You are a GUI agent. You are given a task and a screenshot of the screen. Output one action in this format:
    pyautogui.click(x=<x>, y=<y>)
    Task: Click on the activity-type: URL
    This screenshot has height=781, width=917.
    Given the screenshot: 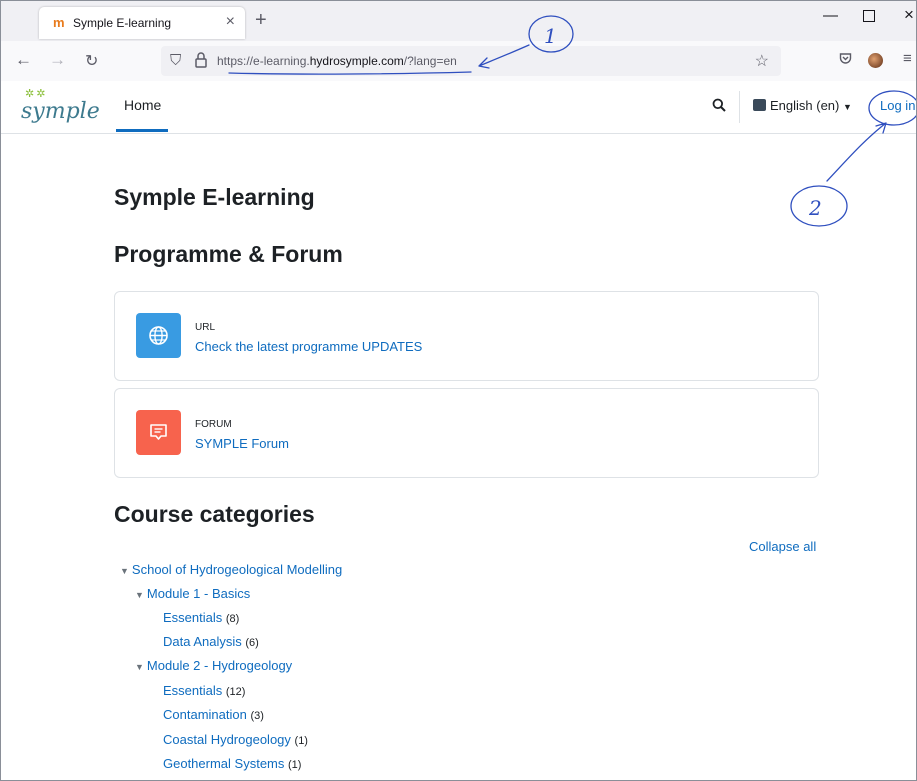 What is the action you would take?
    pyautogui.click(x=205, y=327)
    